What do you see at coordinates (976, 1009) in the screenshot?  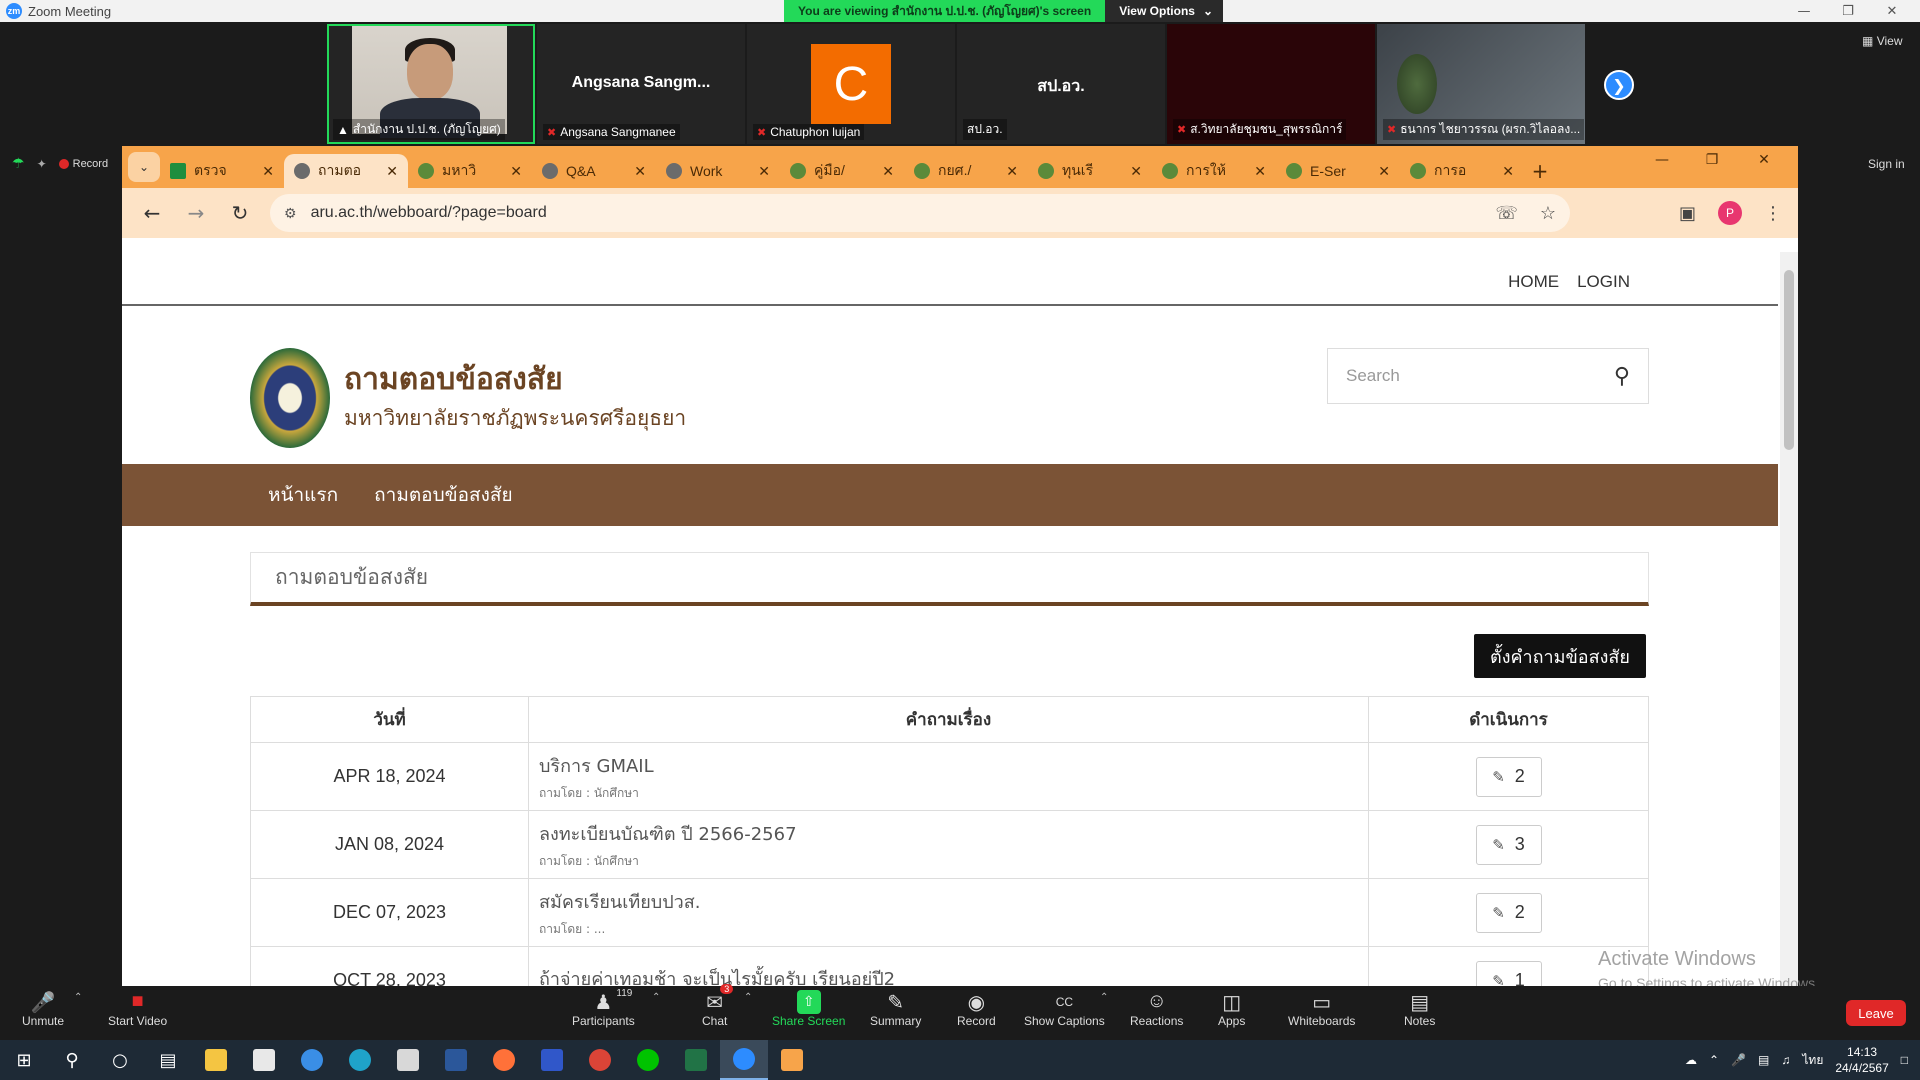 I see `record-button: ◉ Record` at bounding box center [976, 1009].